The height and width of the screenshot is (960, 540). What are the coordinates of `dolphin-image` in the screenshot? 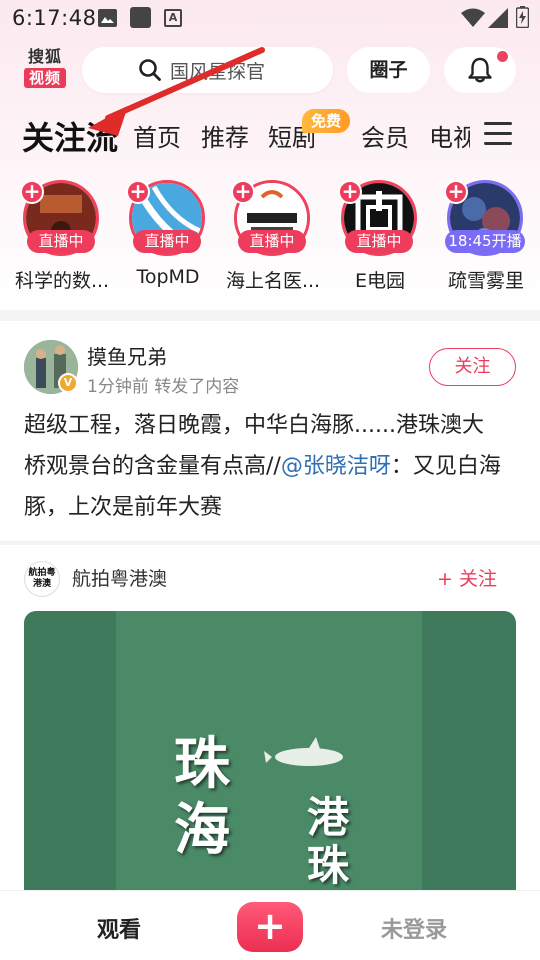 It's located at (303, 751).